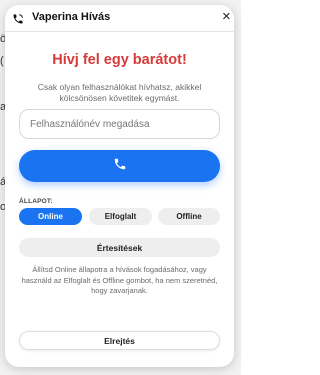 The height and width of the screenshot is (375, 320). I want to click on status-busy-button: Elfoglalt, so click(120, 216).